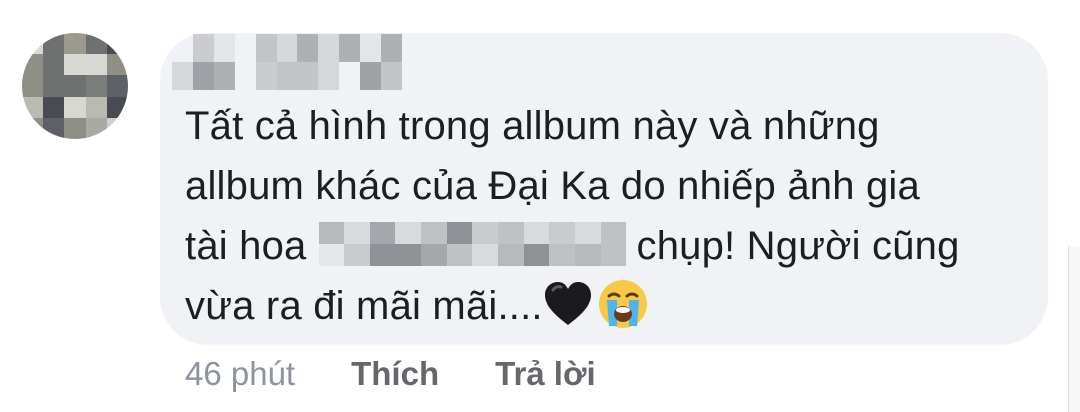 This screenshot has width=1080, height=412. I want to click on comment-line-2: allbum khác của Đại Ka do nhiếp ảnh gia, so click(552, 186).